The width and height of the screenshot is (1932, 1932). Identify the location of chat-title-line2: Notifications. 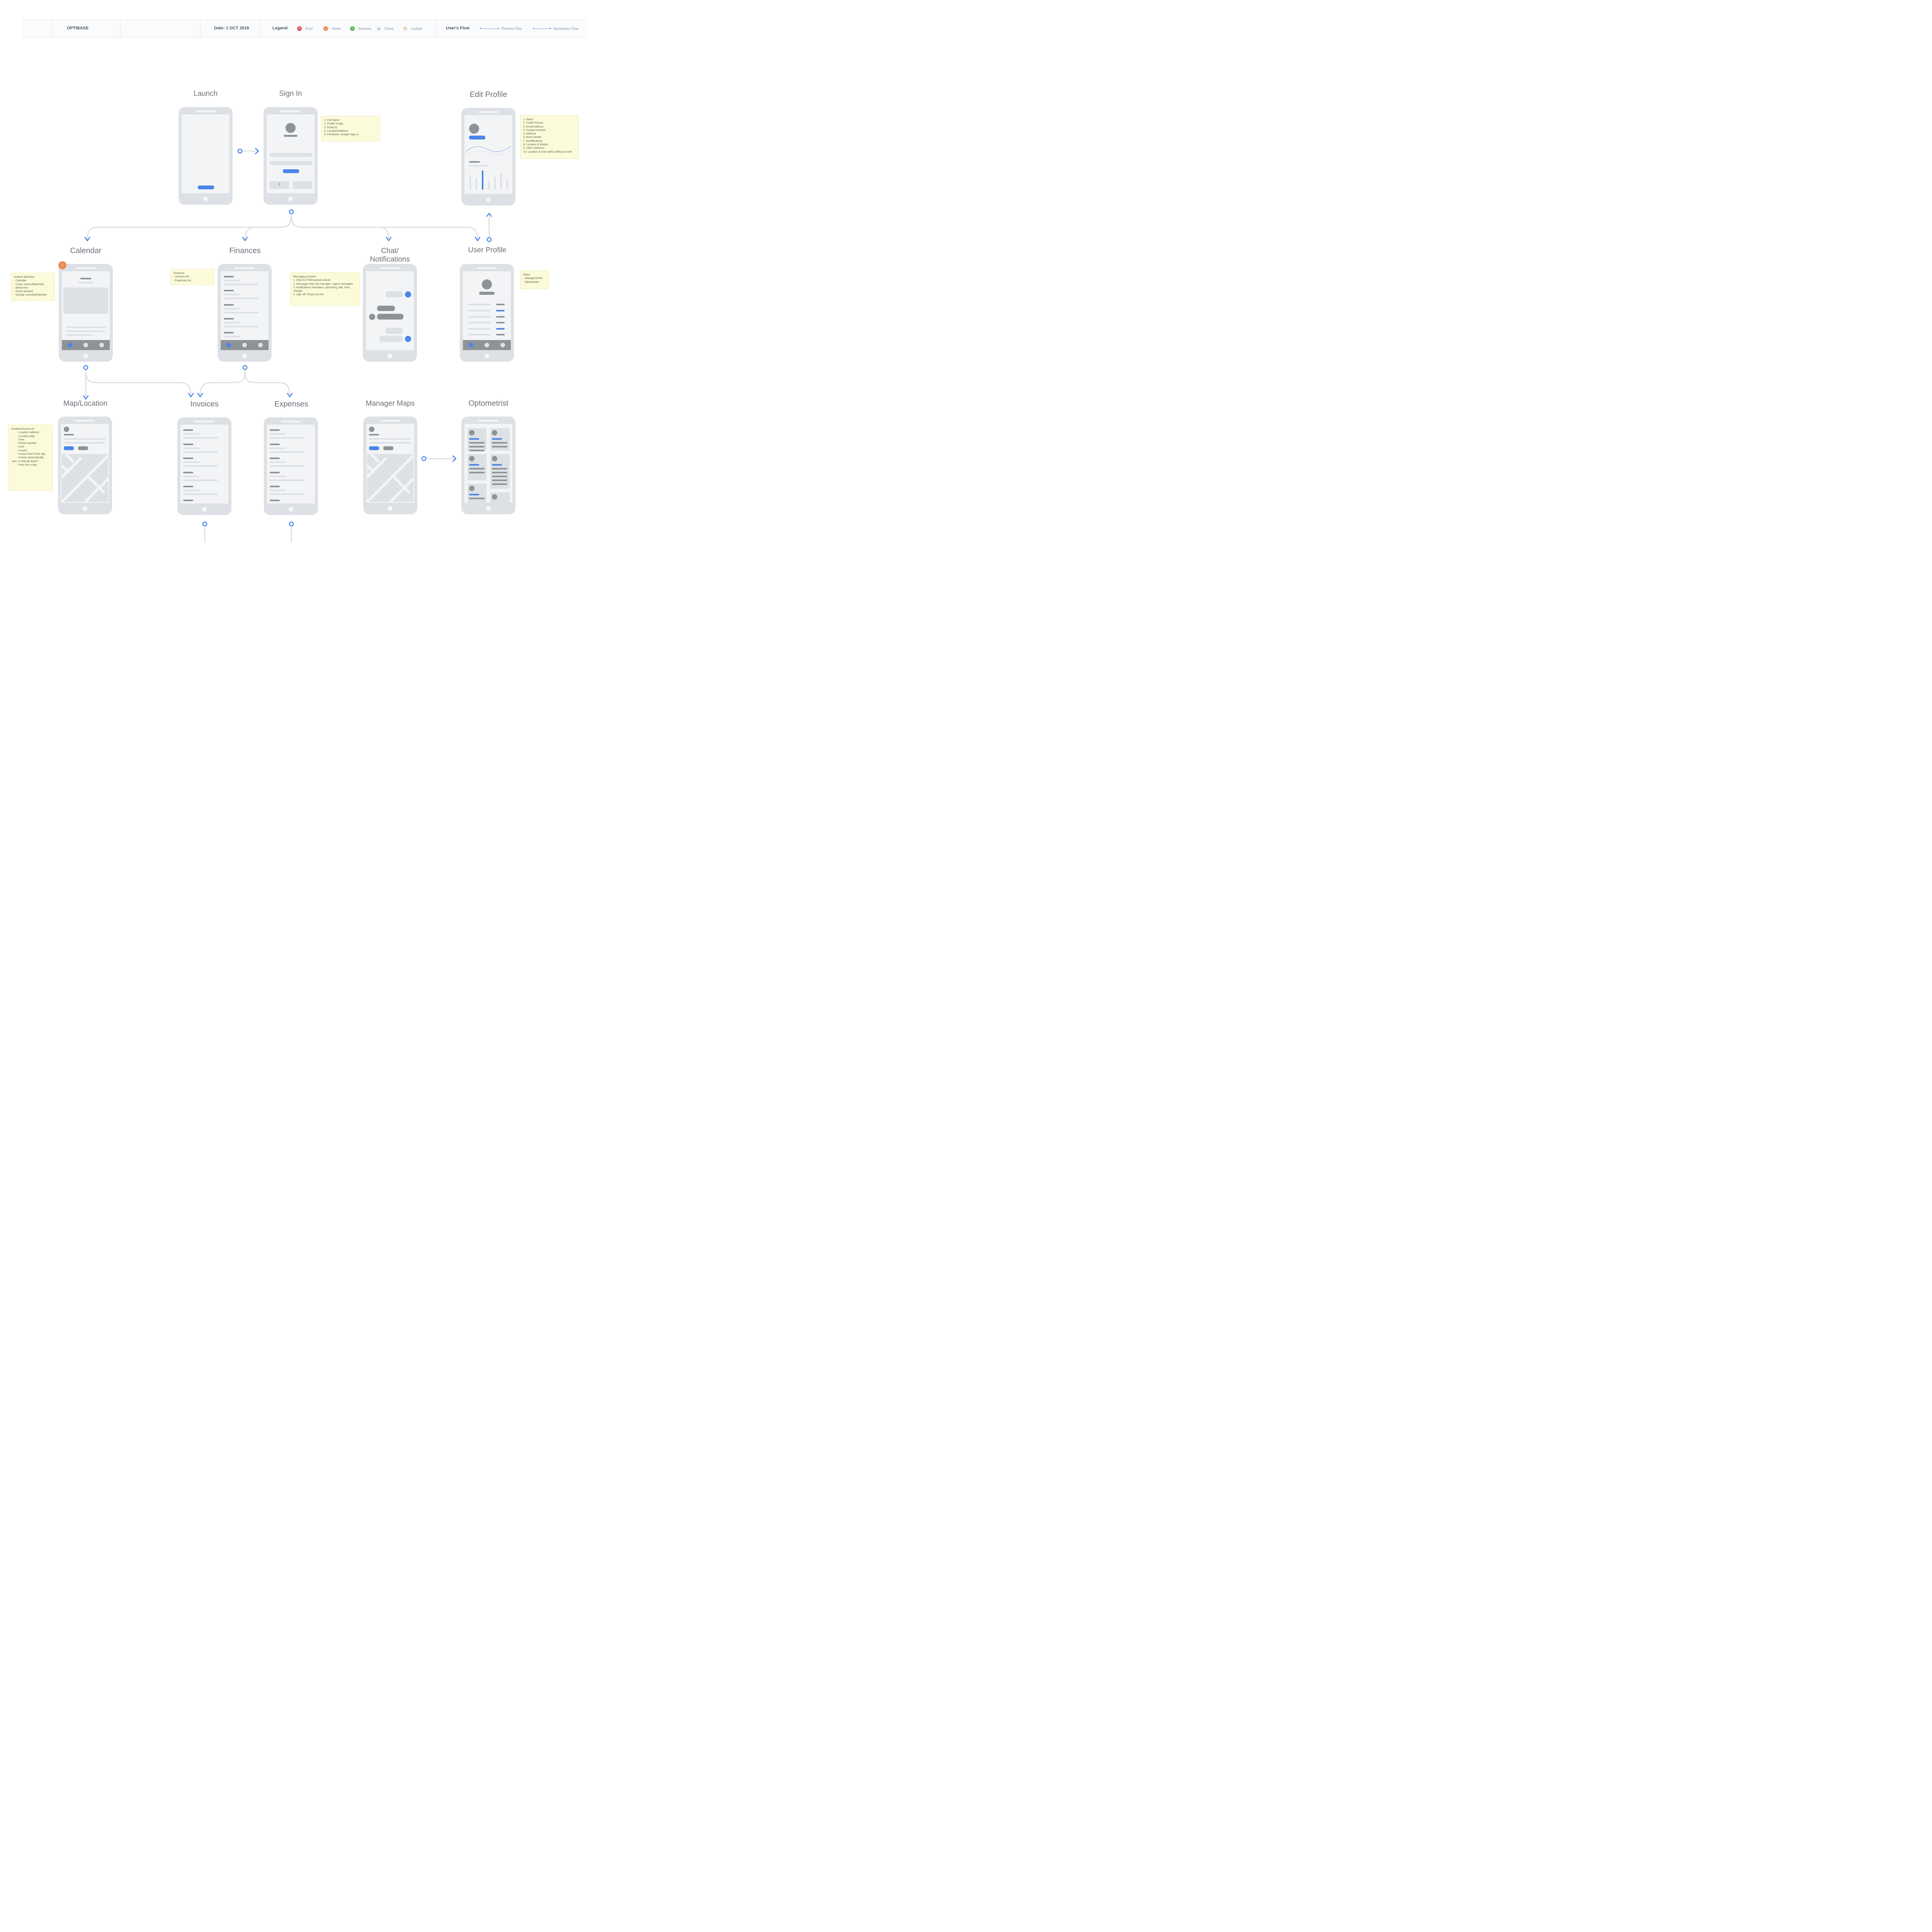
(390, 259).